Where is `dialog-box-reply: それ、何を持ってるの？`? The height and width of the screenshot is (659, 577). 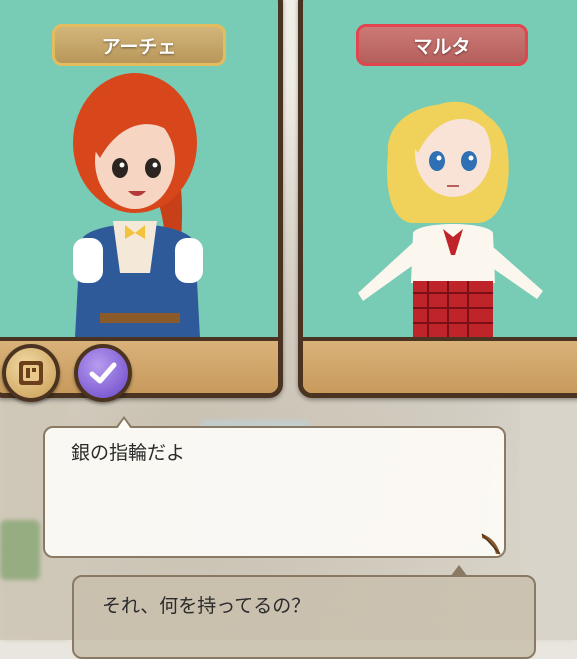 dialog-box-reply: それ、何を持ってるの？ is located at coordinates (304, 612).